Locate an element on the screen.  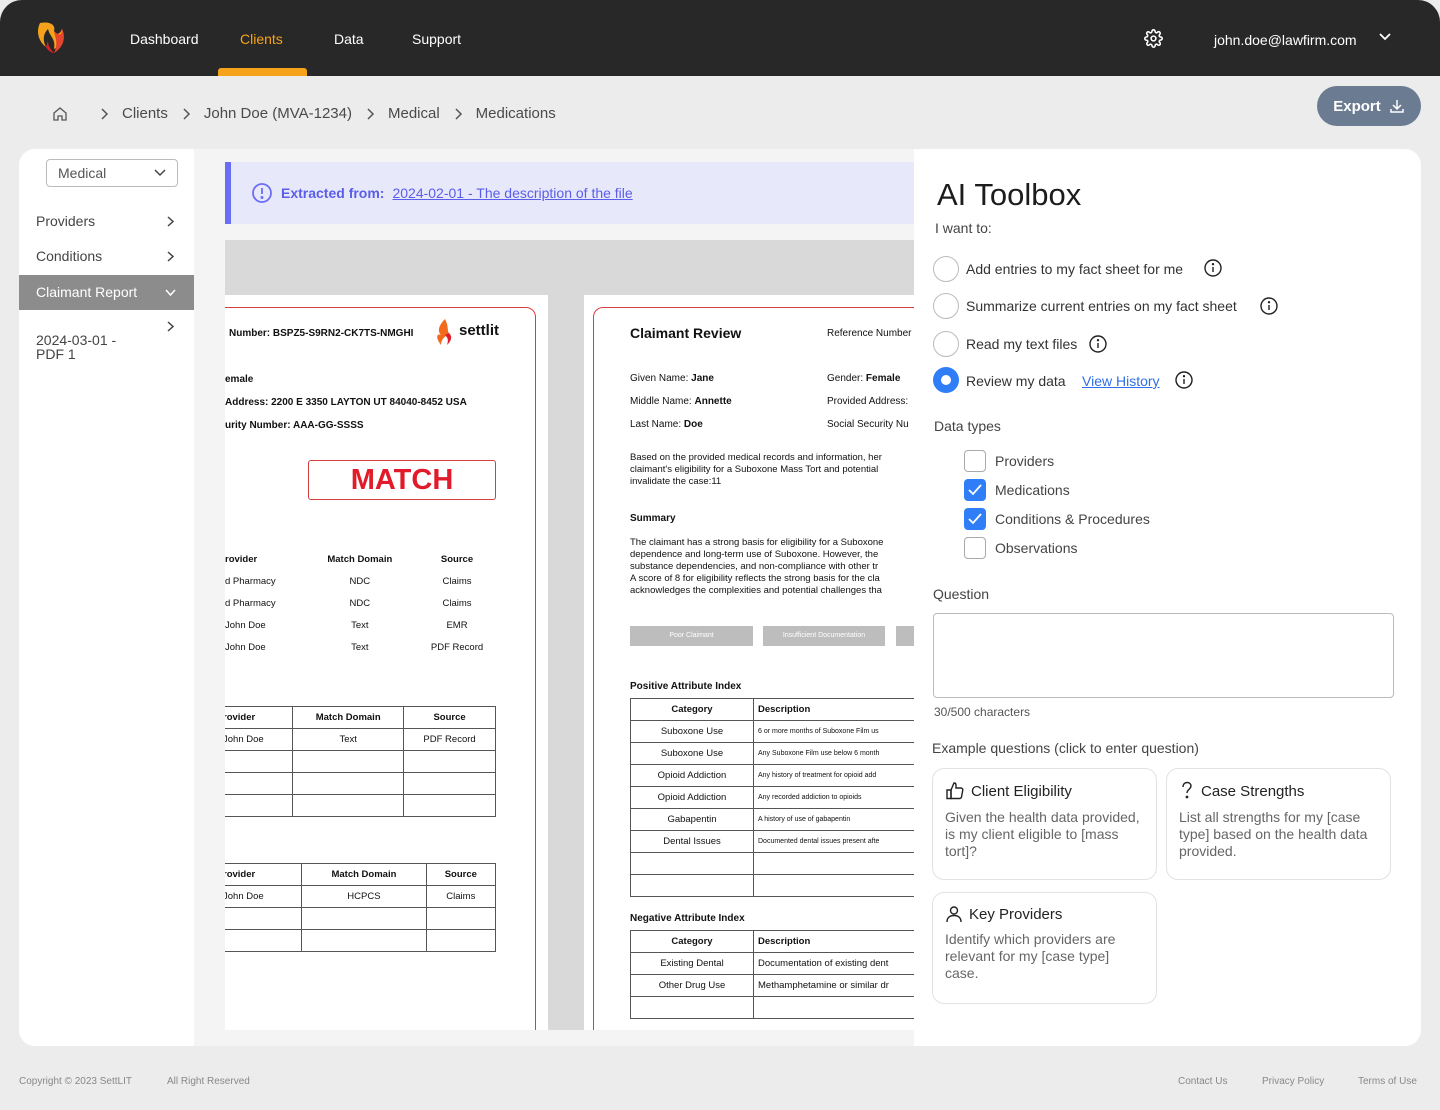
radio-read-text-files is located at coordinates (946, 344).